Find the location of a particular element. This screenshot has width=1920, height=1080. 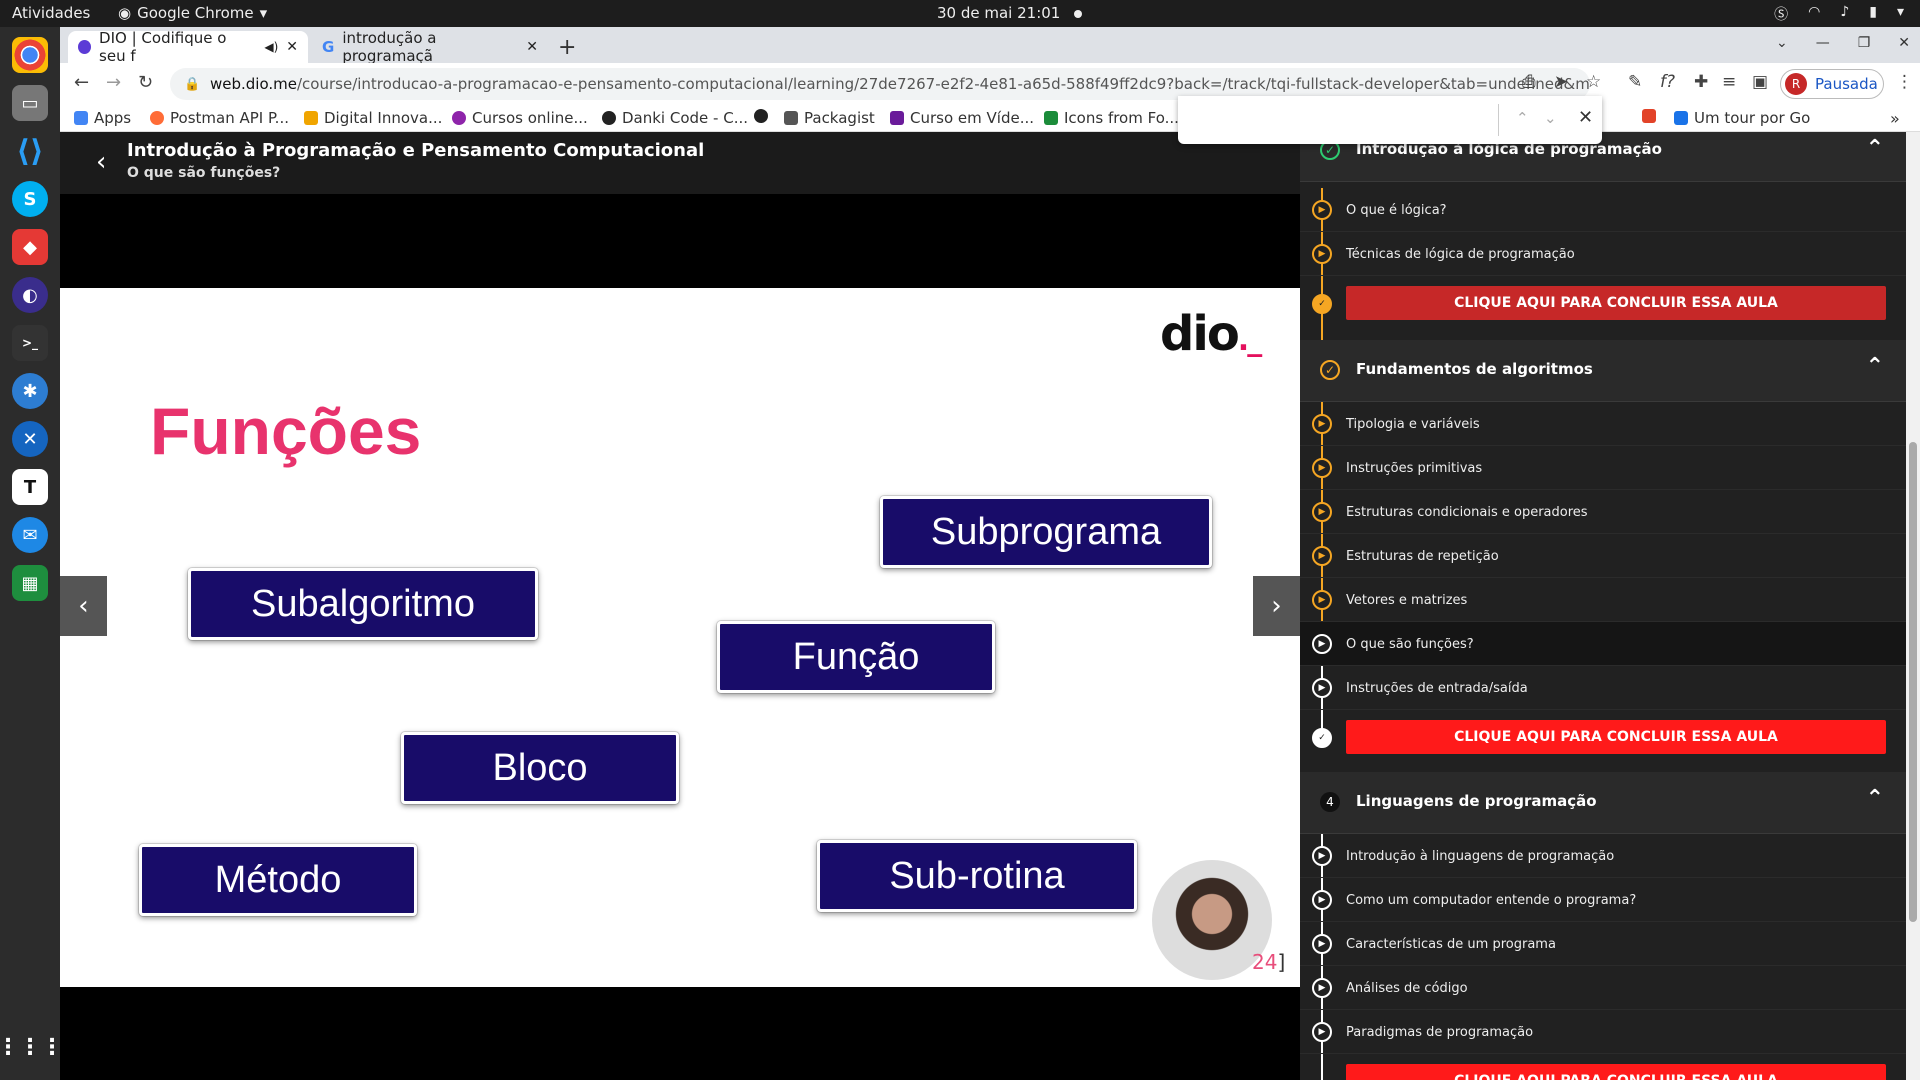

forward-icon: → is located at coordinates (113, 82).